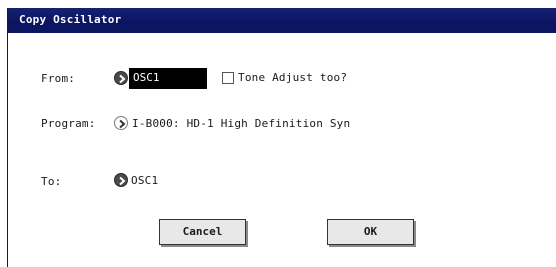 The image size is (556, 267). What do you see at coordinates (70, 19) in the screenshot?
I see `dialog-title: Copy Oscillator` at bounding box center [70, 19].